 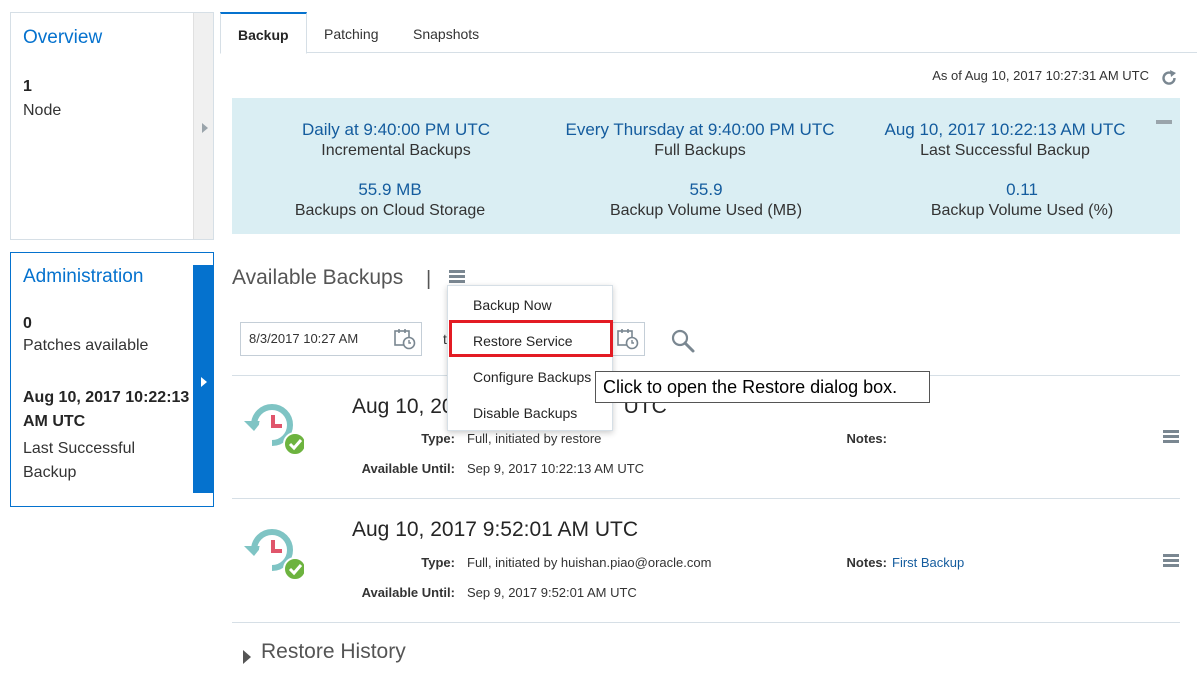 What do you see at coordinates (403, 406) in the screenshot?
I see `backup-title-left: Aug 10, 20` at bounding box center [403, 406].